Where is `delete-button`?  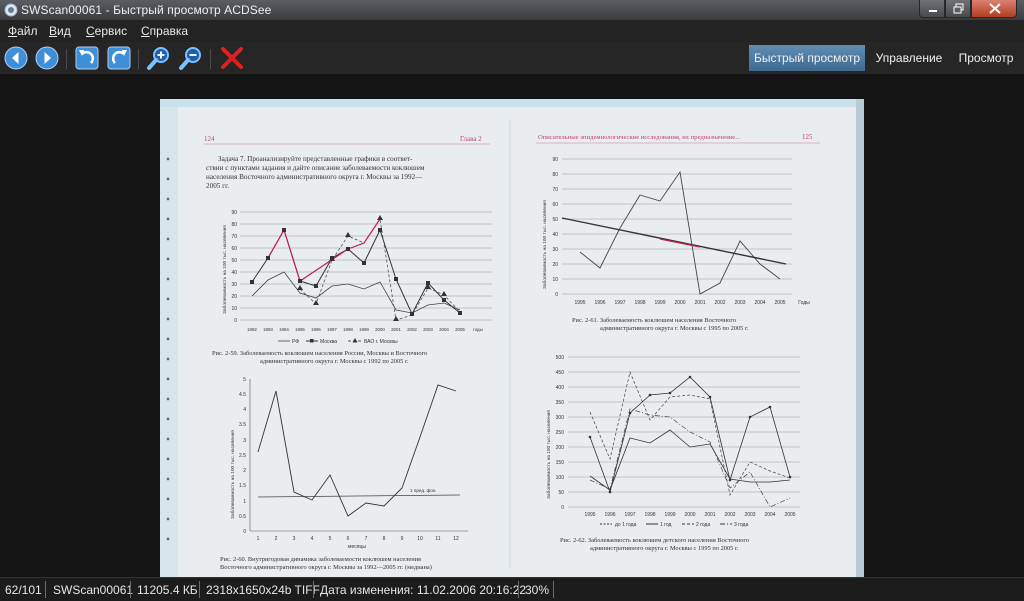
delete-button is located at coordinates (232, 58).